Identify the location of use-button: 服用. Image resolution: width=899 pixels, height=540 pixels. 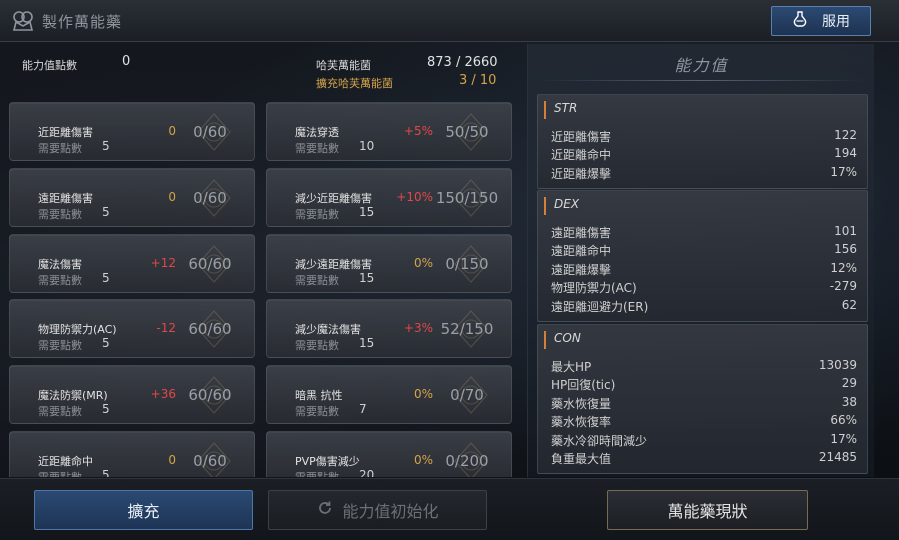
(821, 21).